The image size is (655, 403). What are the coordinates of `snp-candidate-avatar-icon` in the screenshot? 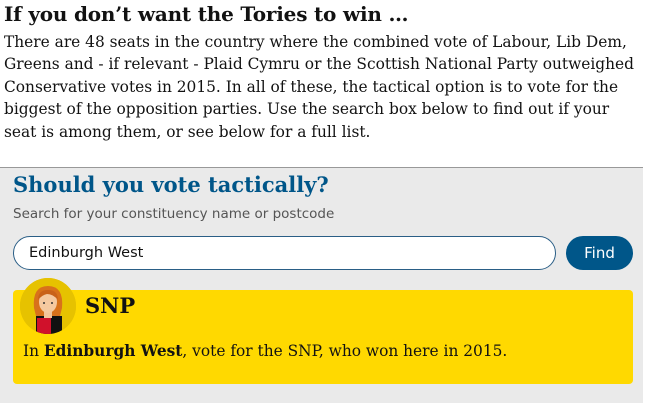 It's located at (48, 306).